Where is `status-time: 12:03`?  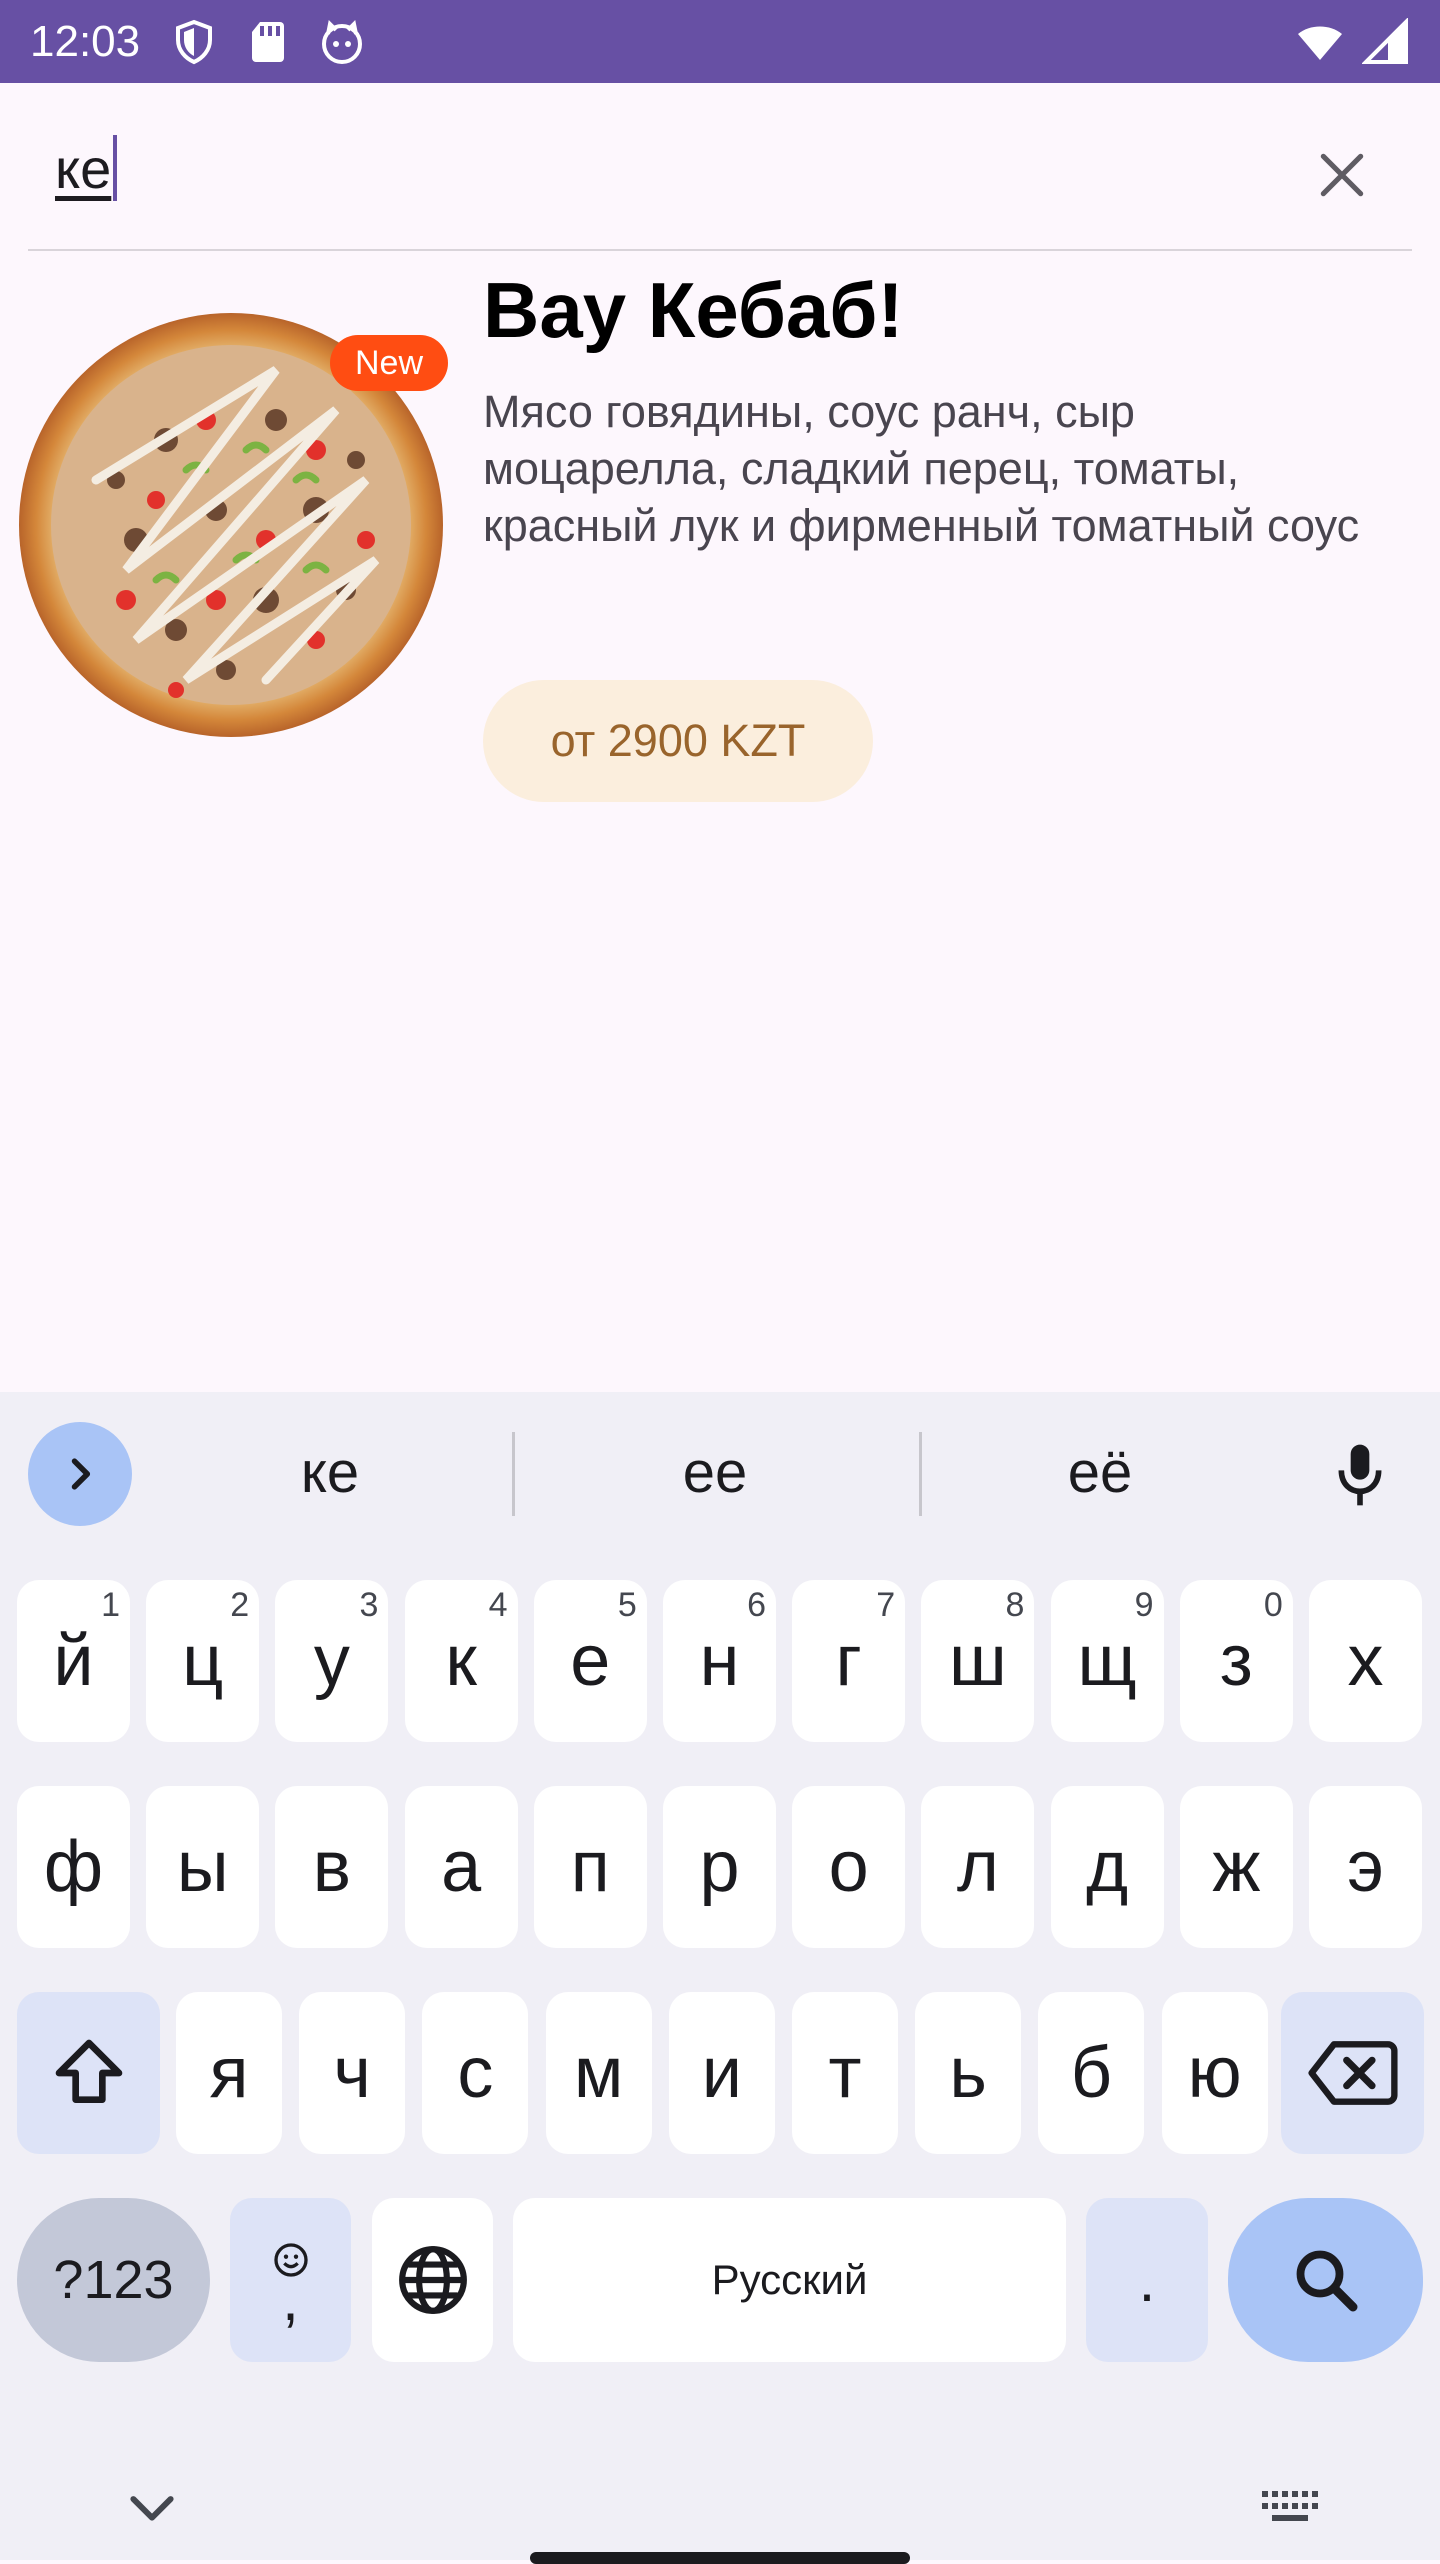 status-time: 12:03 is located at coordinates (85, 41).